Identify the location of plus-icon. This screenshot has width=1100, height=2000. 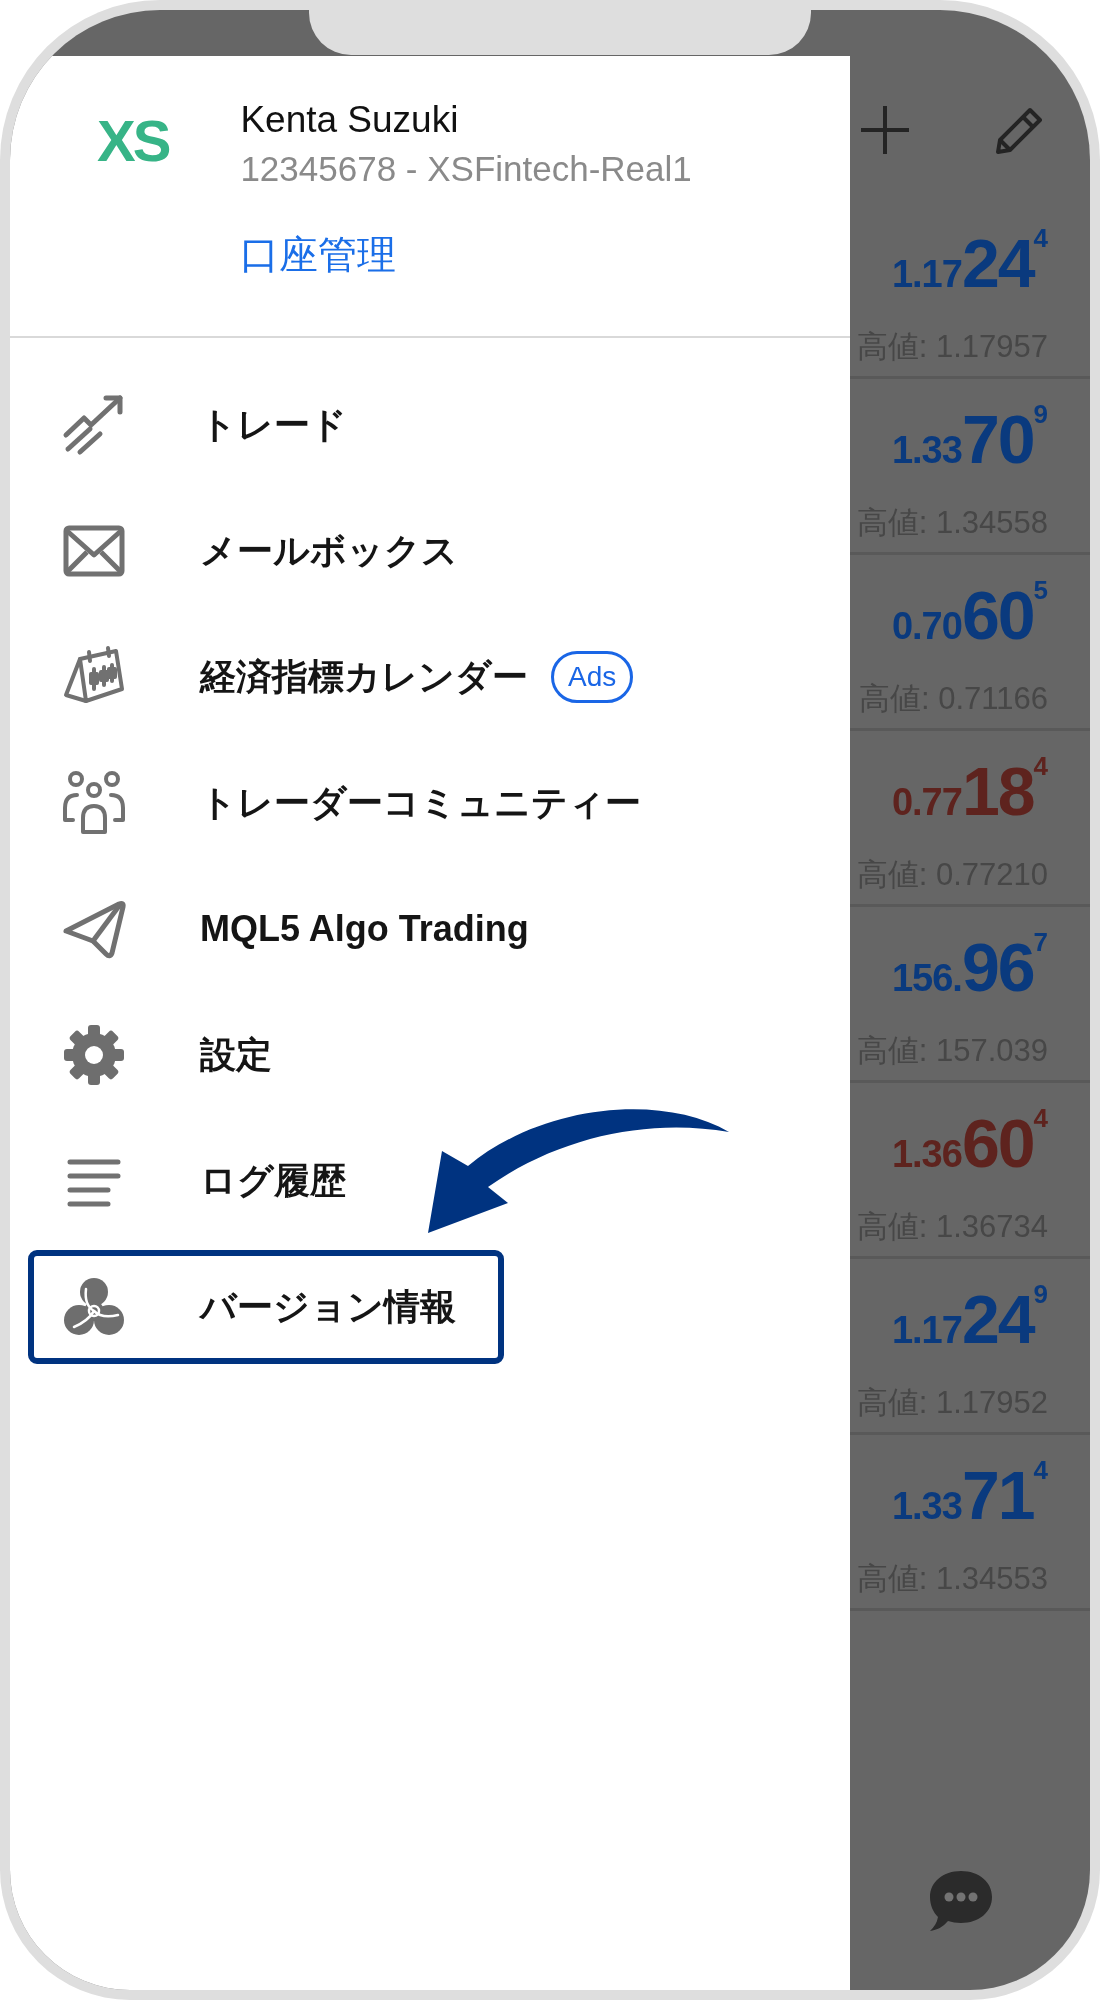
(885, 130).